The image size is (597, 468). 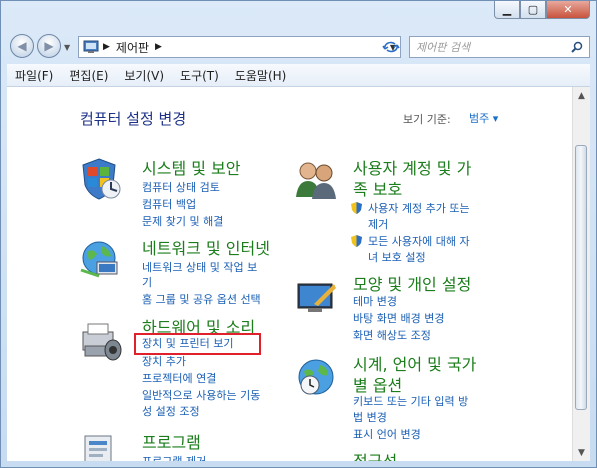 I want to click on maximize-button: ▢, so click(x=533, y=10).